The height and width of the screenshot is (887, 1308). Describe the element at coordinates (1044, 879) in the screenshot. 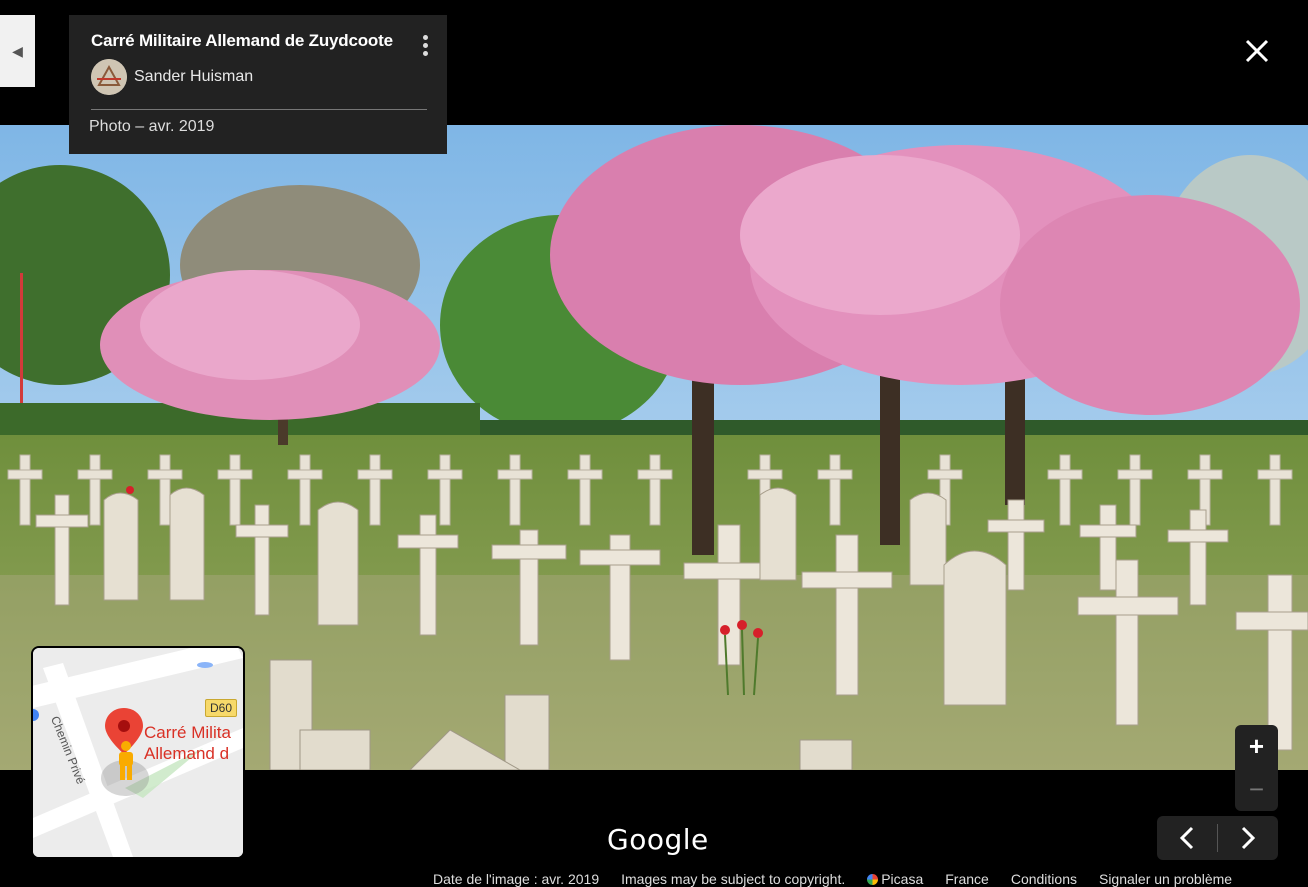

I see `terms-link: Conditions` at that location.